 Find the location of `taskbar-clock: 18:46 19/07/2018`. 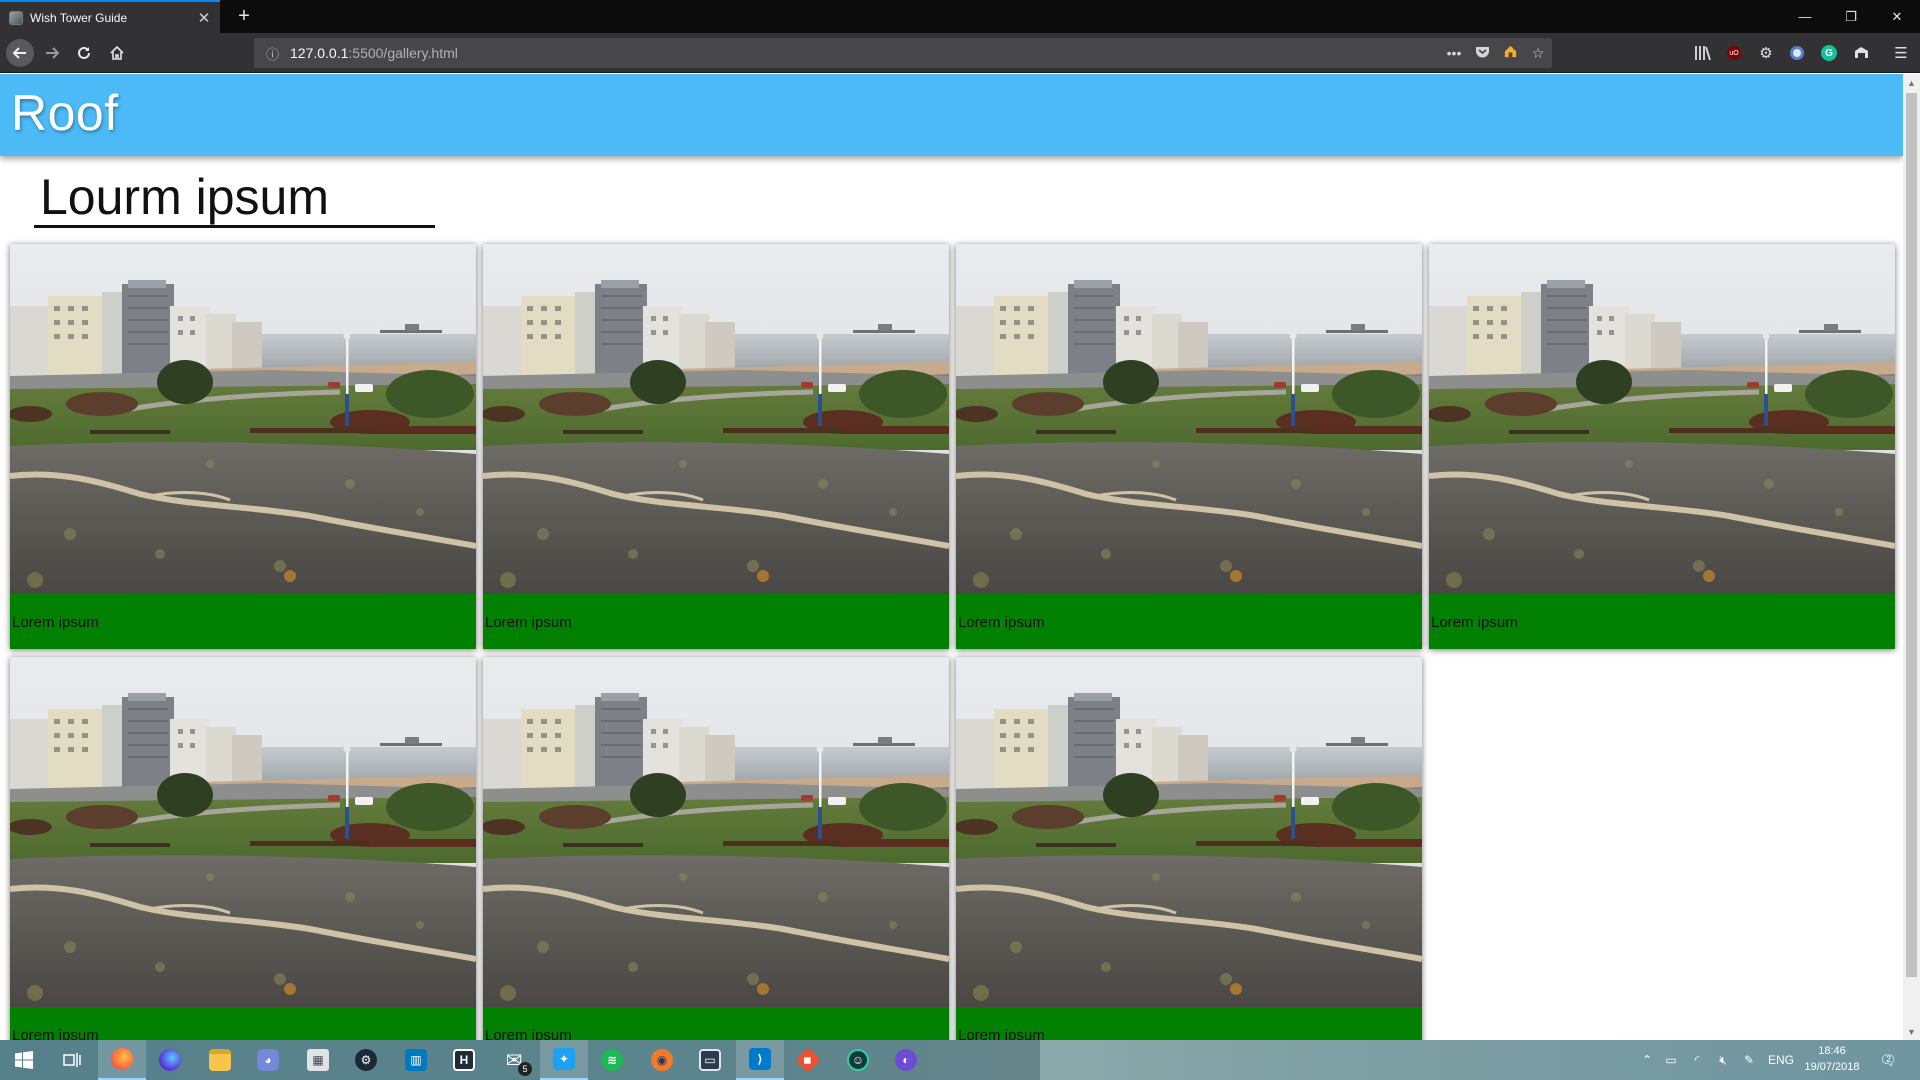

taskbar-clock: 18:46 19/07/2018 is located at coordinates (1832, 1059).